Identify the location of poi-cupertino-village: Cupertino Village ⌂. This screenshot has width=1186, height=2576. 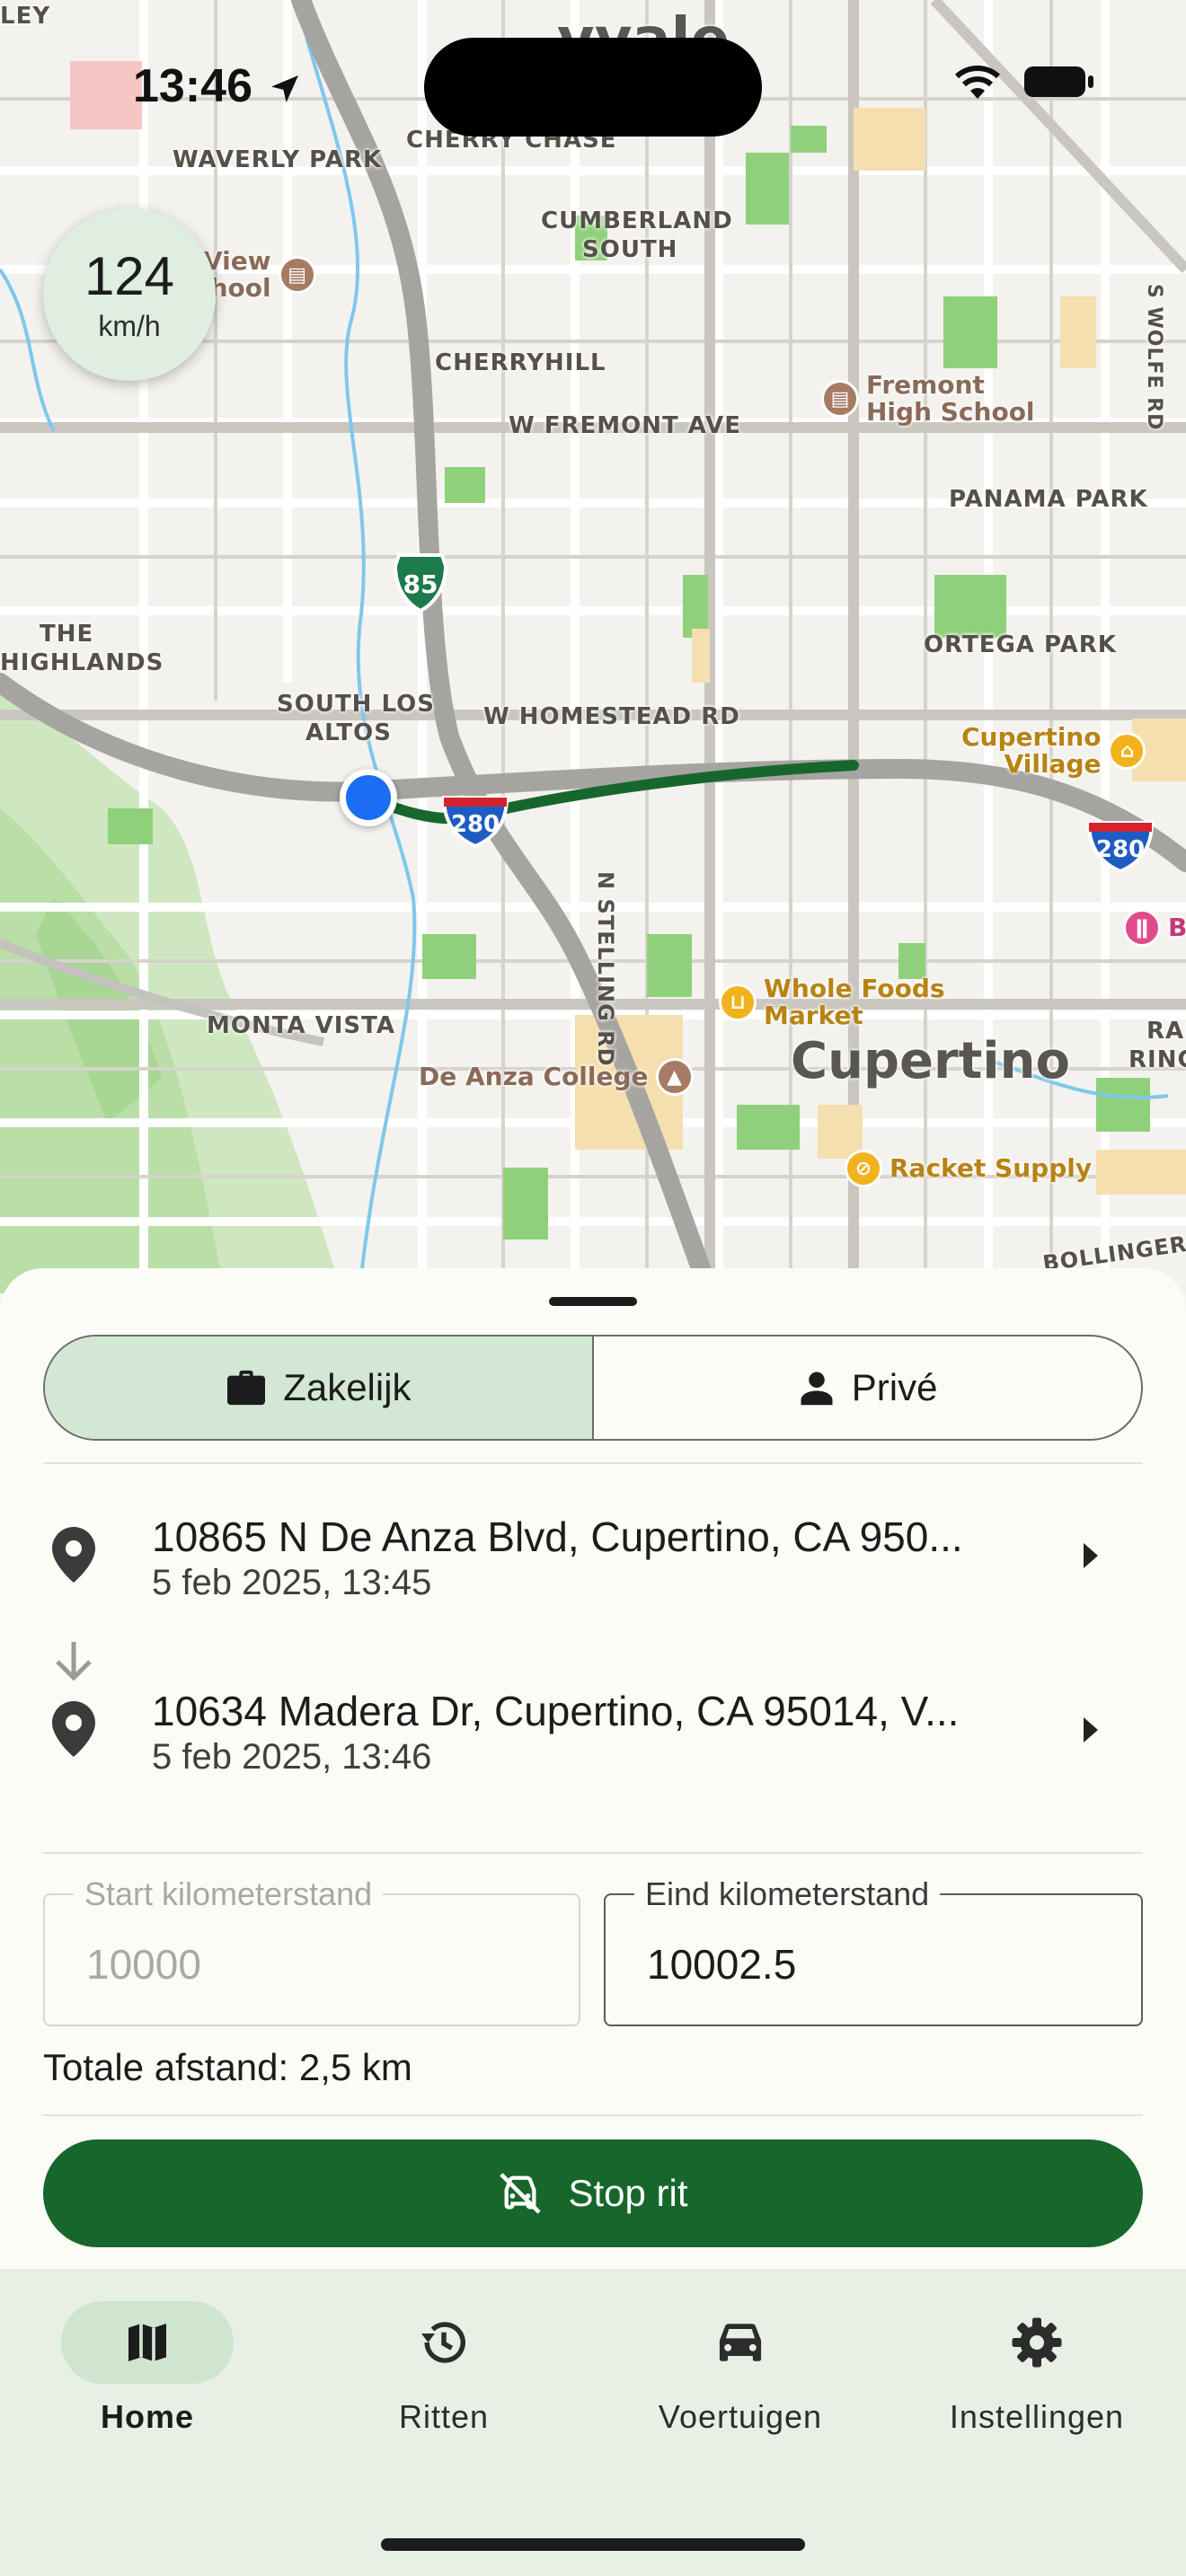
(1053, 751).